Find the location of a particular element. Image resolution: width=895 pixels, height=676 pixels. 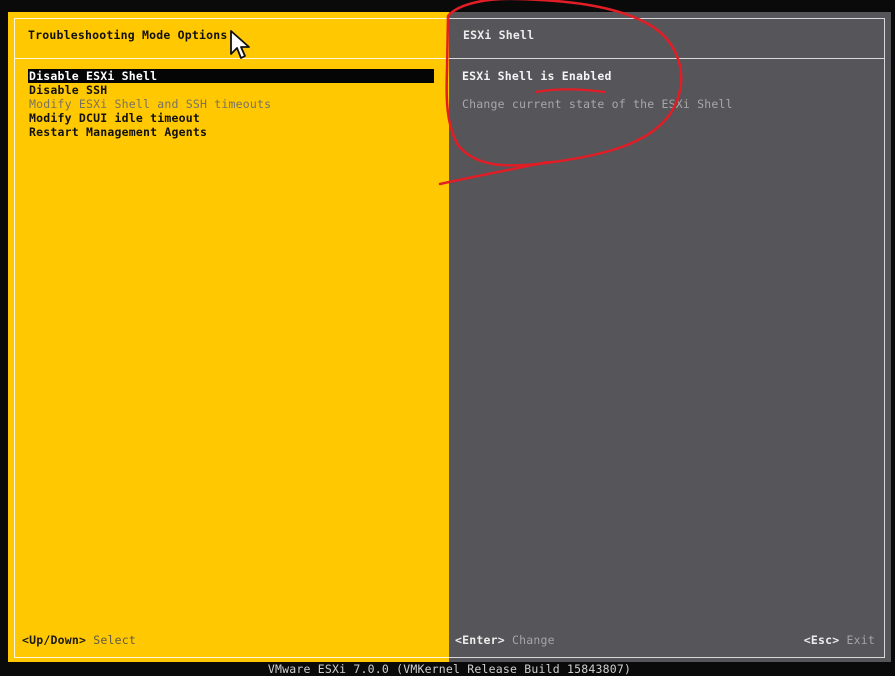

esc-key-label: <Esc> is located at coordinates (821, 640).